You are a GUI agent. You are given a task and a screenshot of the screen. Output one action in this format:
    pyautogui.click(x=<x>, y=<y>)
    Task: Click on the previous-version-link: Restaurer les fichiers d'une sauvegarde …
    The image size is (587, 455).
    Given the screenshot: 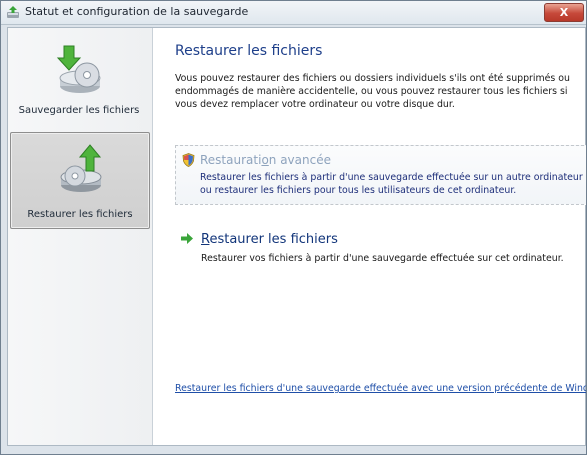 What is the action you would take?
    pyautogui.click(x=380, y=388)
    